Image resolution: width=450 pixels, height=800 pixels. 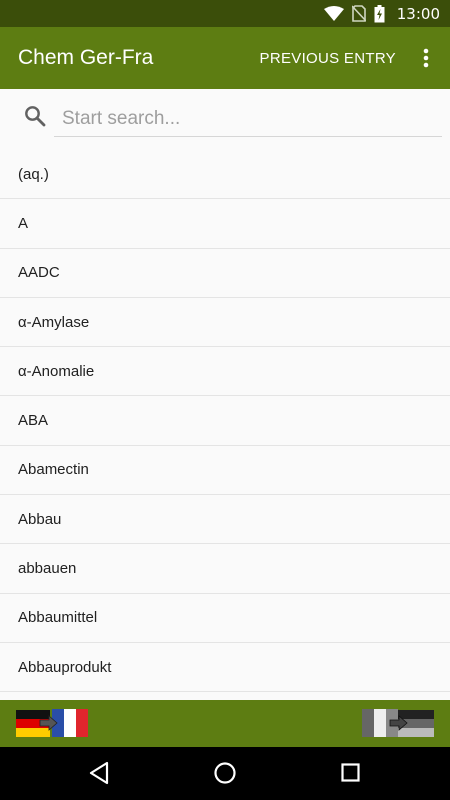 I want to click on recents-icon, so click(x=351, y=775).